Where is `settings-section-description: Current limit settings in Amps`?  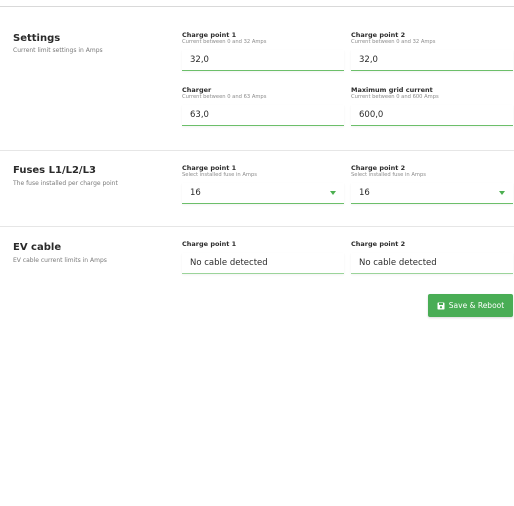 settings-section-description: Current limit settings in Amps is located at coordinates (58, 50).